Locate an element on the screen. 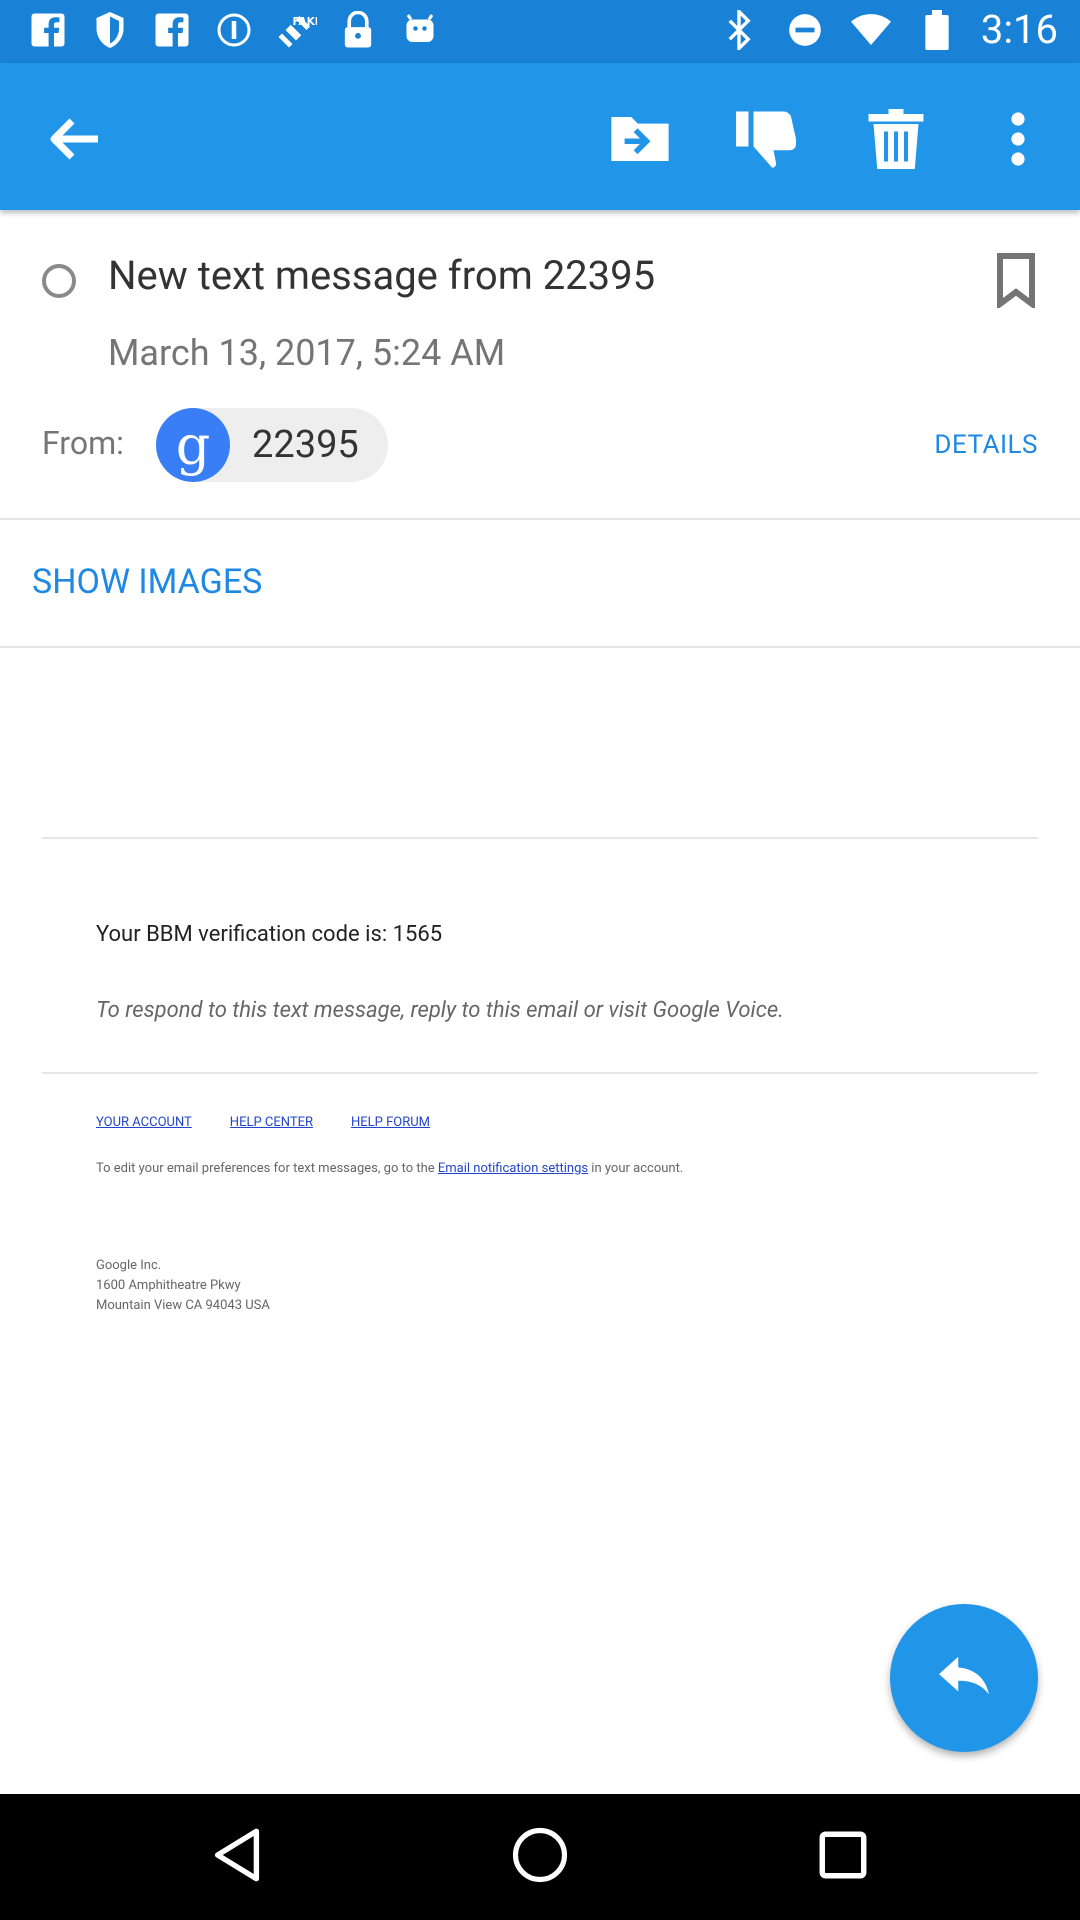  from-label: From: is located at coordinates (83, 443).